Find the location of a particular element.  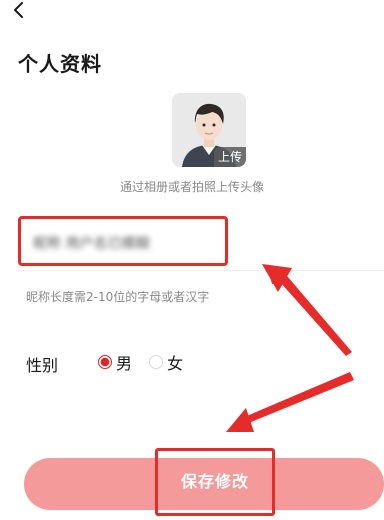

nickname-input: 昵称 用户名已模糊 is located at coordinates (123, 241).